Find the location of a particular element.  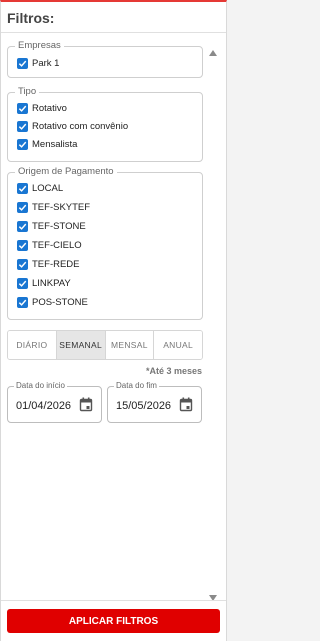

checkbox-label: TEF-REDE is located at coordinates (56, 264).